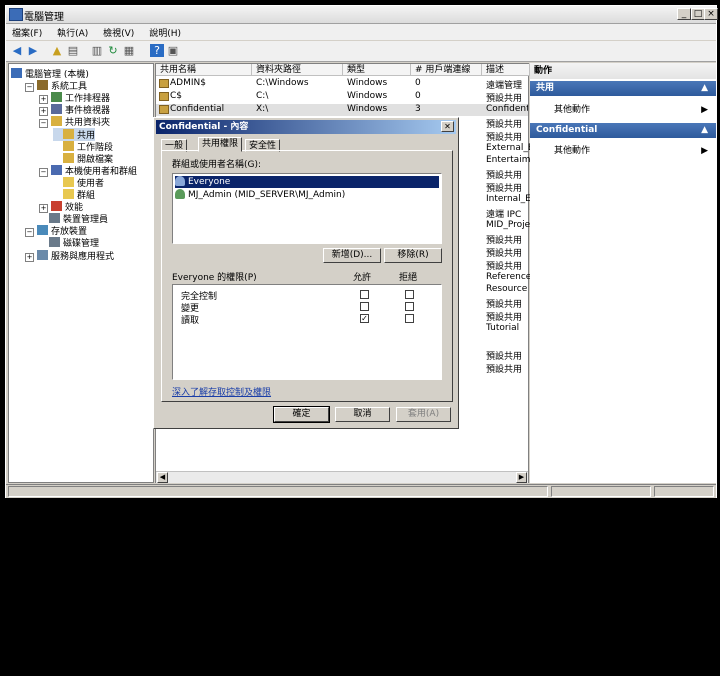 The height and width of the screenshot is (676, 720). I want to click on help-icon: ?, so click(157, 50).